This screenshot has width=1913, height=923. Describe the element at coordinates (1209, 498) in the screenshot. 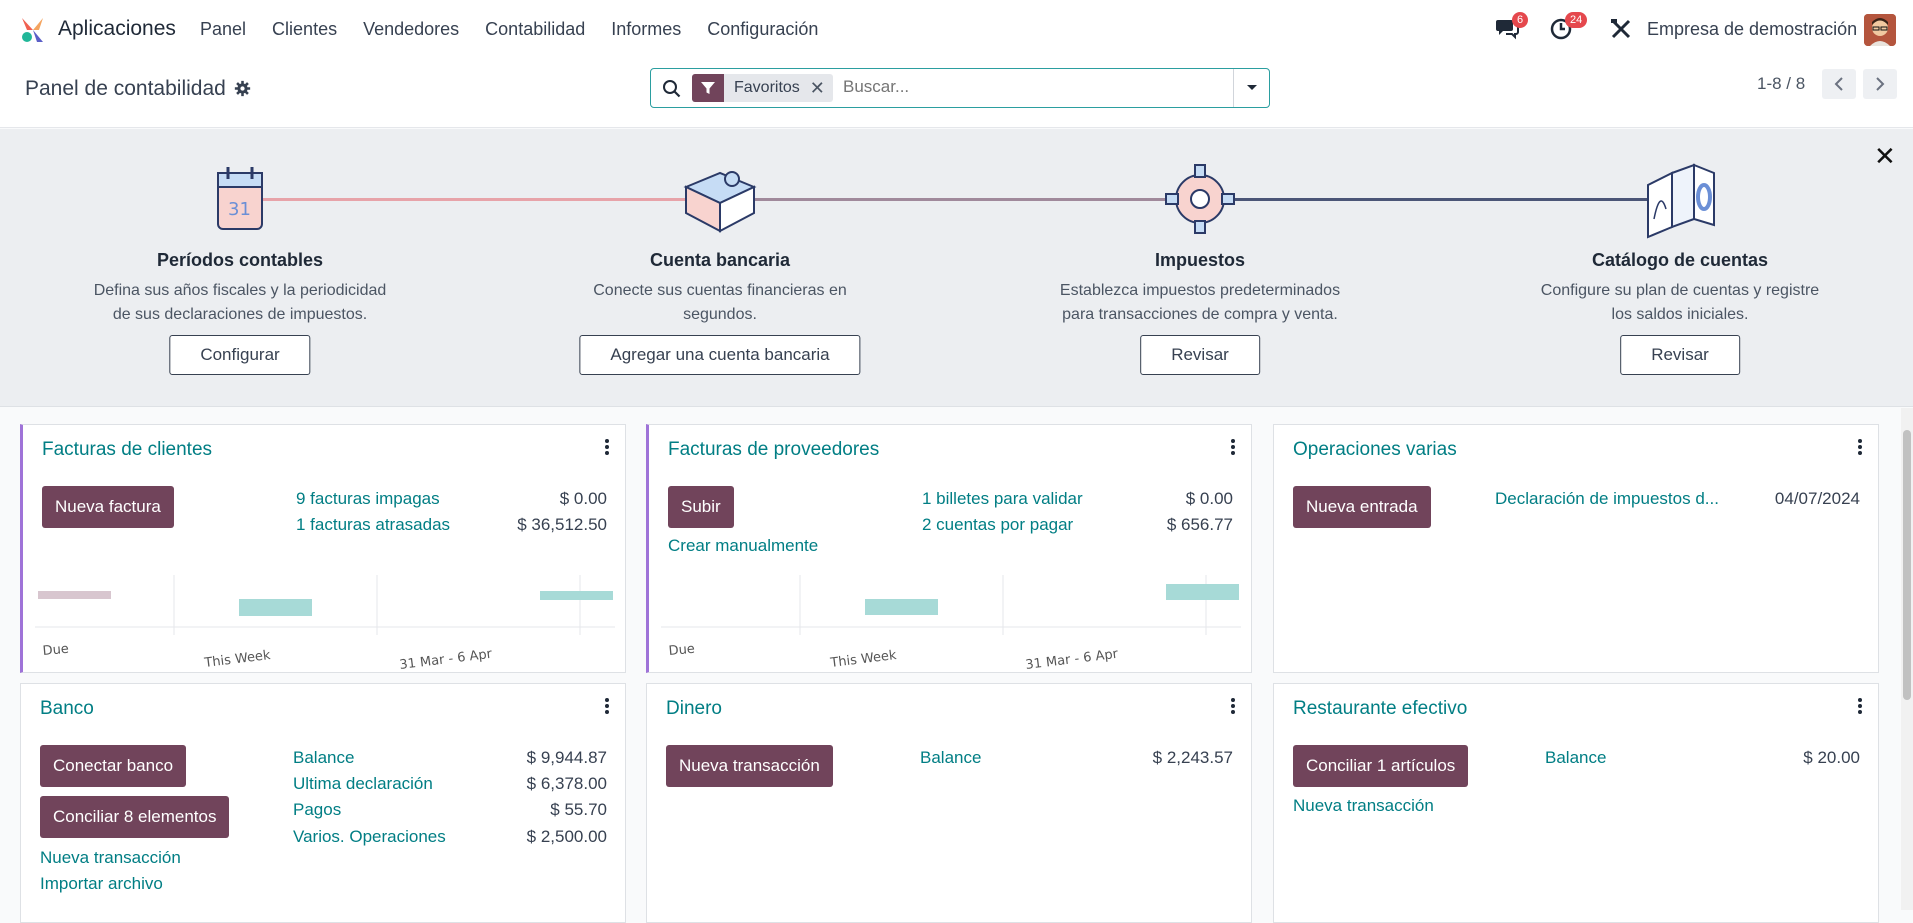

I see `bills-to-validate-amount: $ 0.00` at that location.